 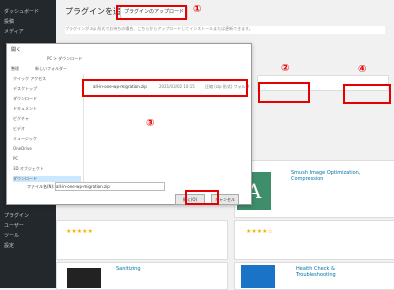 What do you see at coordinates (150, 123) in the screenshot?
I see `annotation-number-3: ③` at bounding box center [150, 123].